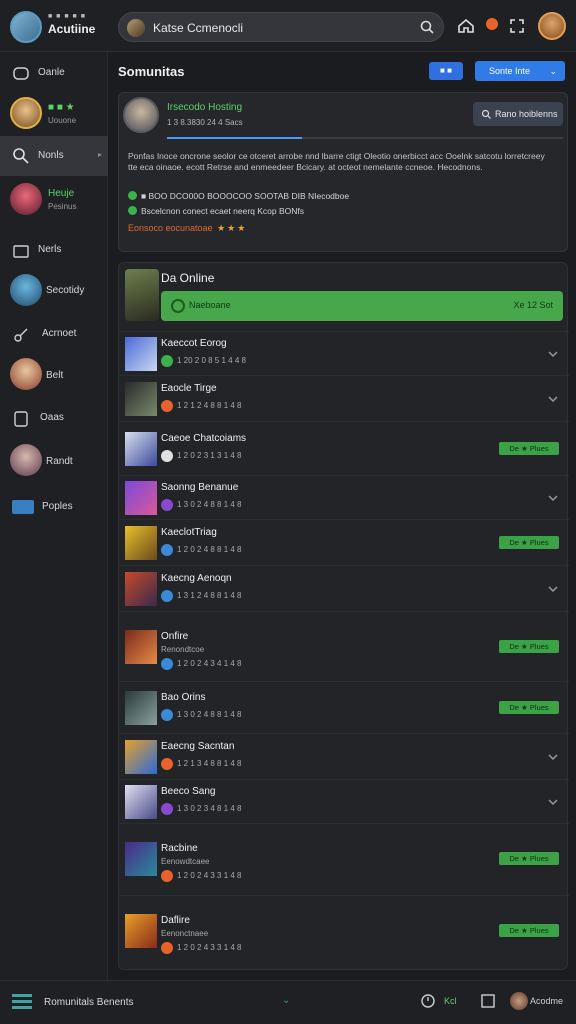 This screenshot has height=1024, width=576. Describe the element at coordinates (54, 200) in the screenshot. I see `sidebar-item-heuje: Heuje Pesinus` at that location.